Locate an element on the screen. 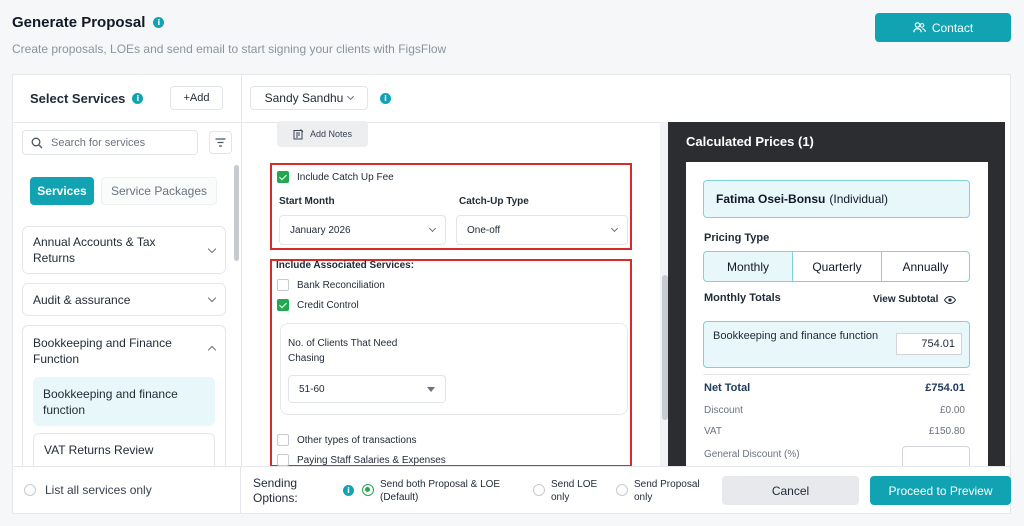 The width and height of the screenshot is (1024, 526). clients-chasing-select: 51-60 is located at coordinates (367, 389).